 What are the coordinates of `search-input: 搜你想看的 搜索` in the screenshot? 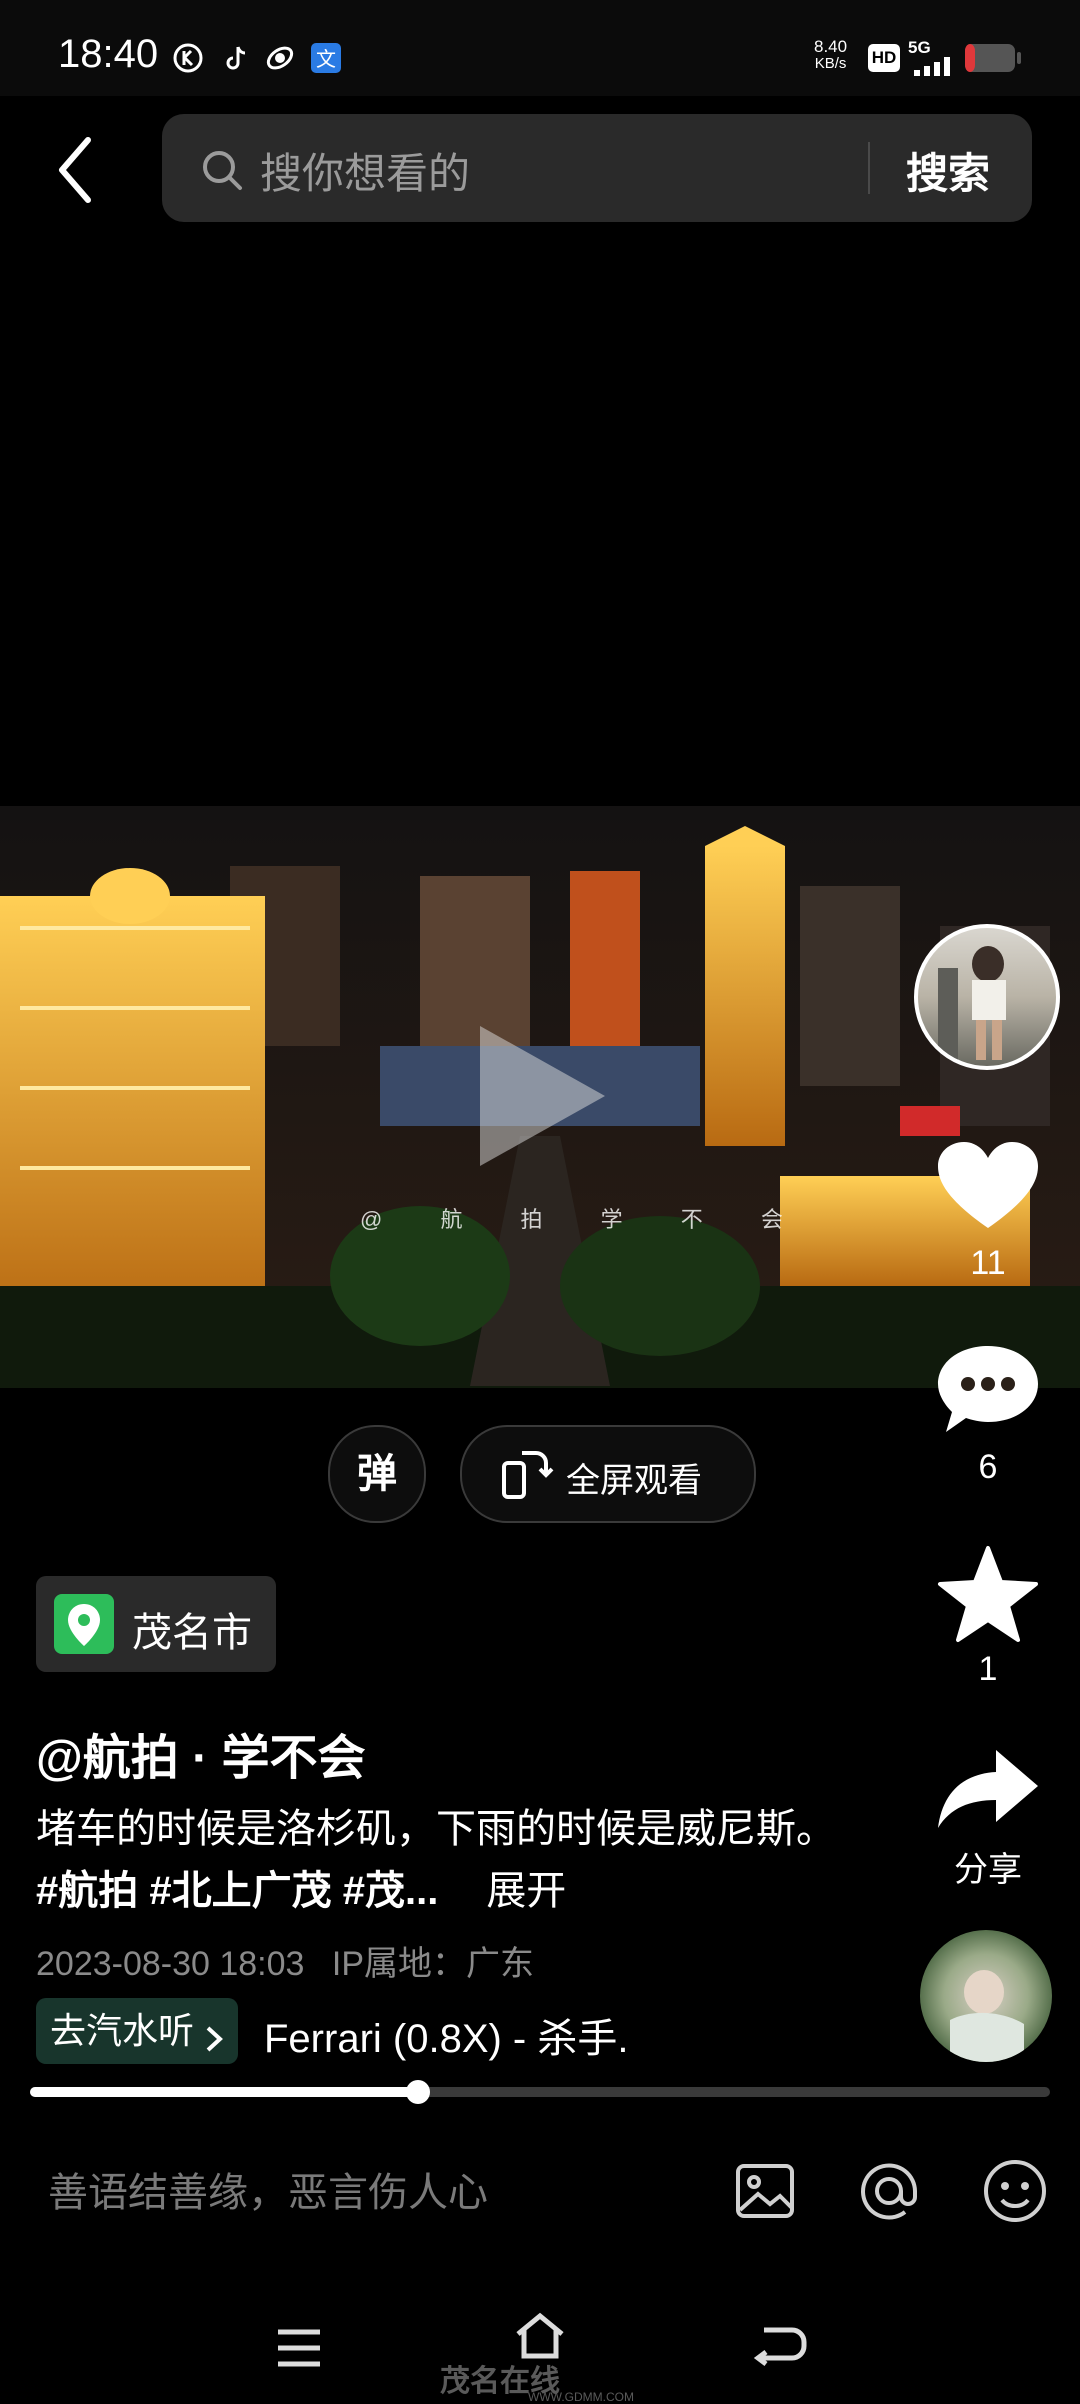 It's located at (597, 168).